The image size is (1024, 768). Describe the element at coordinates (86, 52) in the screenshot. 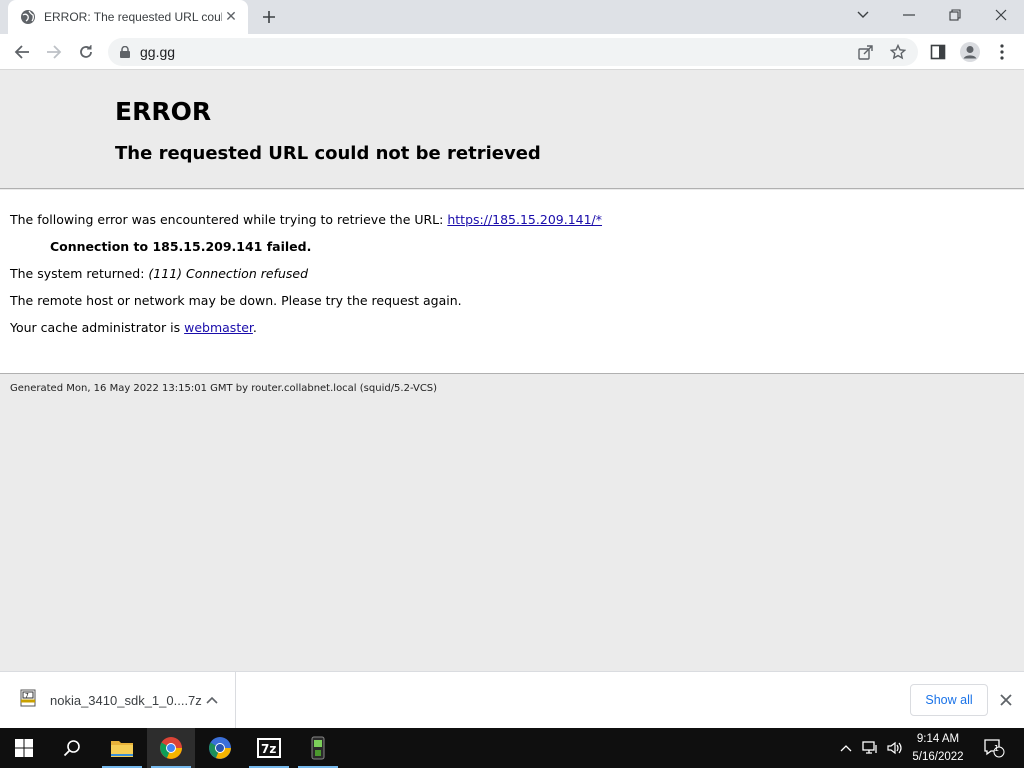

I see `reload-icon` at that location.